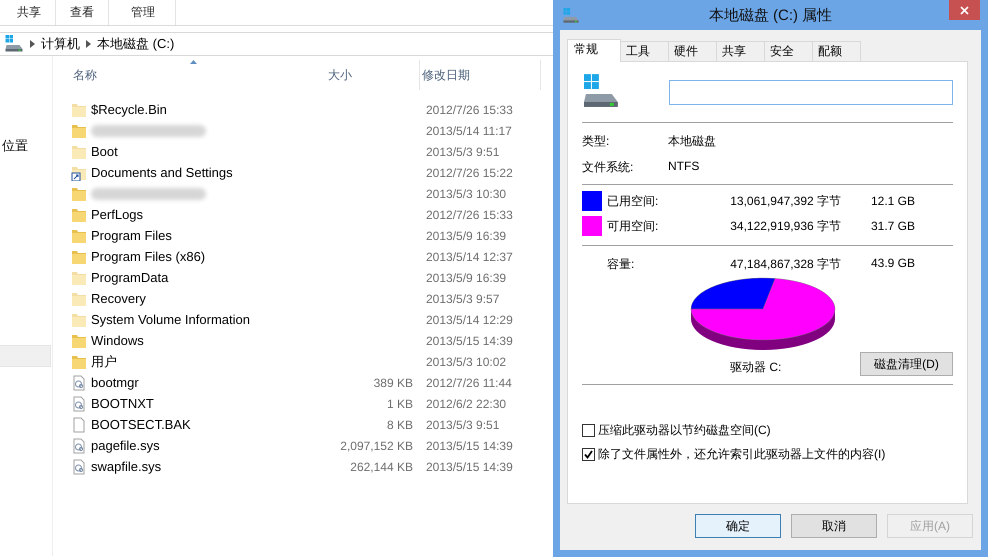  What do you see at coordinates (480, 75) in the screenshot?
I see `column-header: 修改日期` at bounding box center [480, 75].